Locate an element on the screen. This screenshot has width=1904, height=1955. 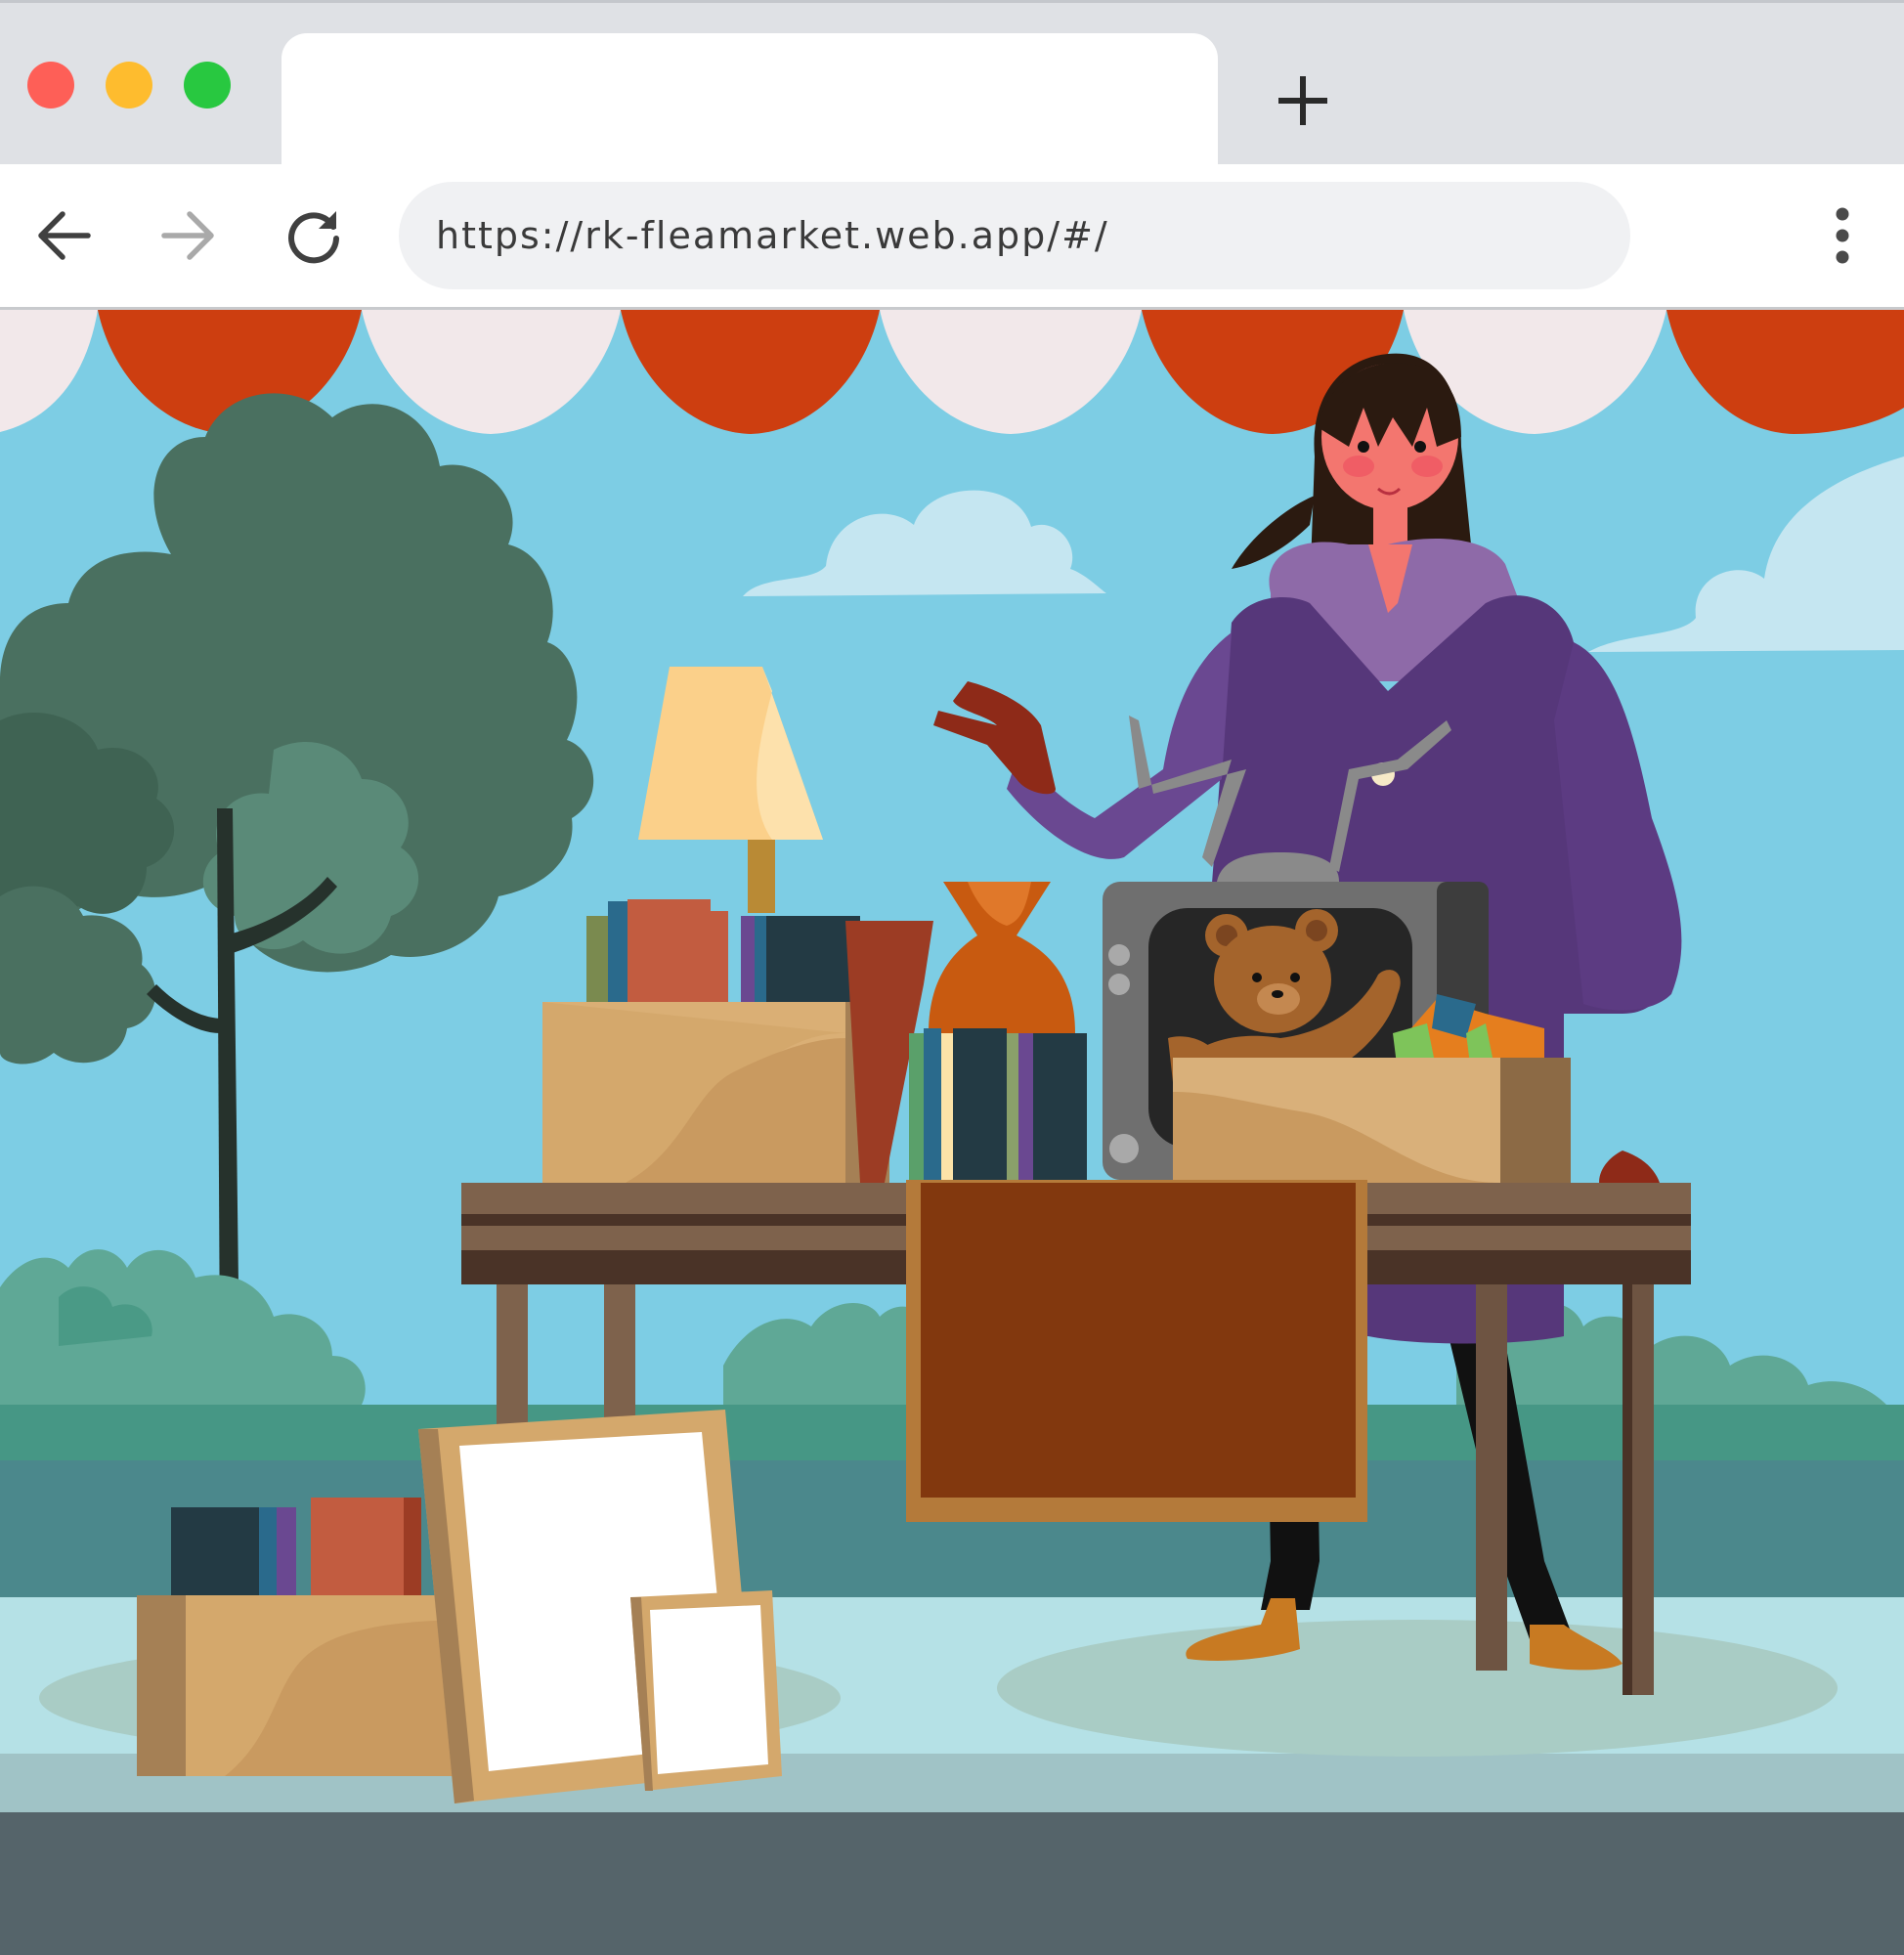
new-tab-button is located at coordinates (1303, 101).